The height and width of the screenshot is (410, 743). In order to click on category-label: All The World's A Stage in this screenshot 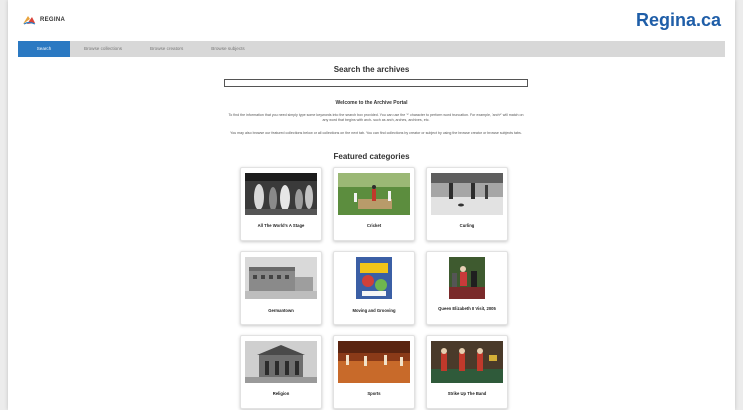, I will do `click(281, 225)`.